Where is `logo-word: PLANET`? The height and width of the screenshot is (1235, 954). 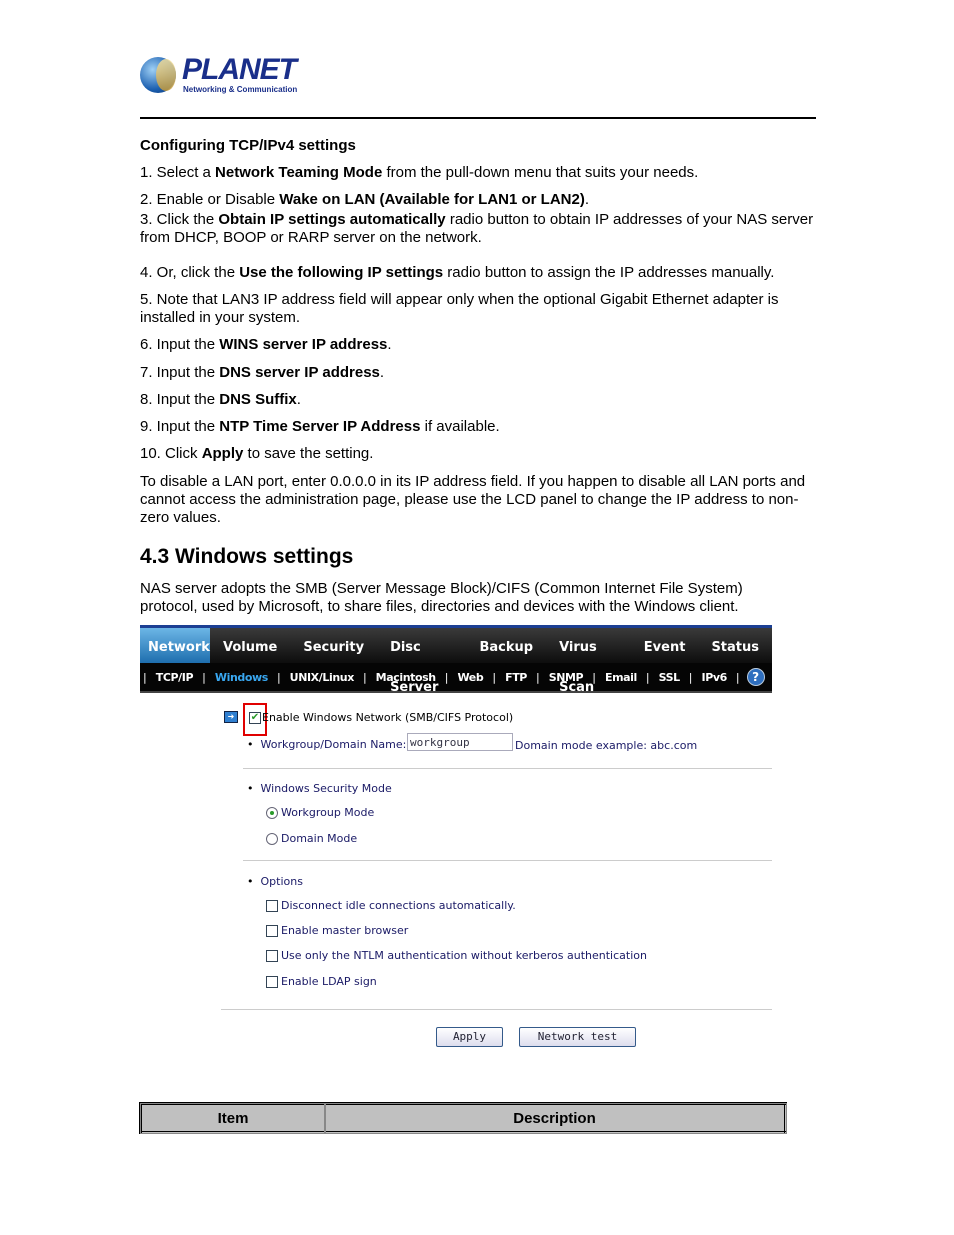 logo-word: PLANET is located at coordinates (239, 69).